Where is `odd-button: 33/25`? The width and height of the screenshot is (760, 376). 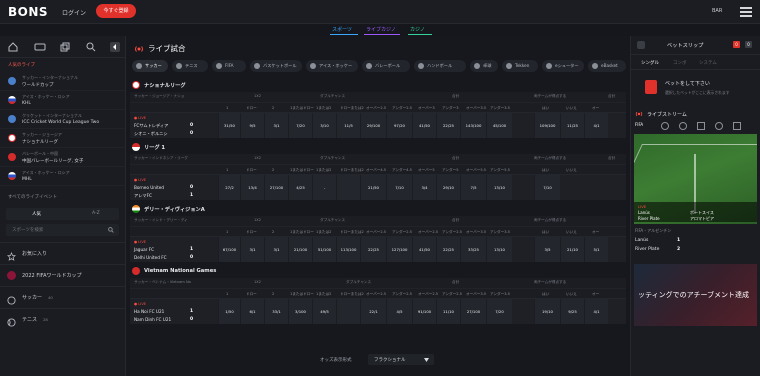
odd-button: 33/25 is located at coordinates (473, 249).